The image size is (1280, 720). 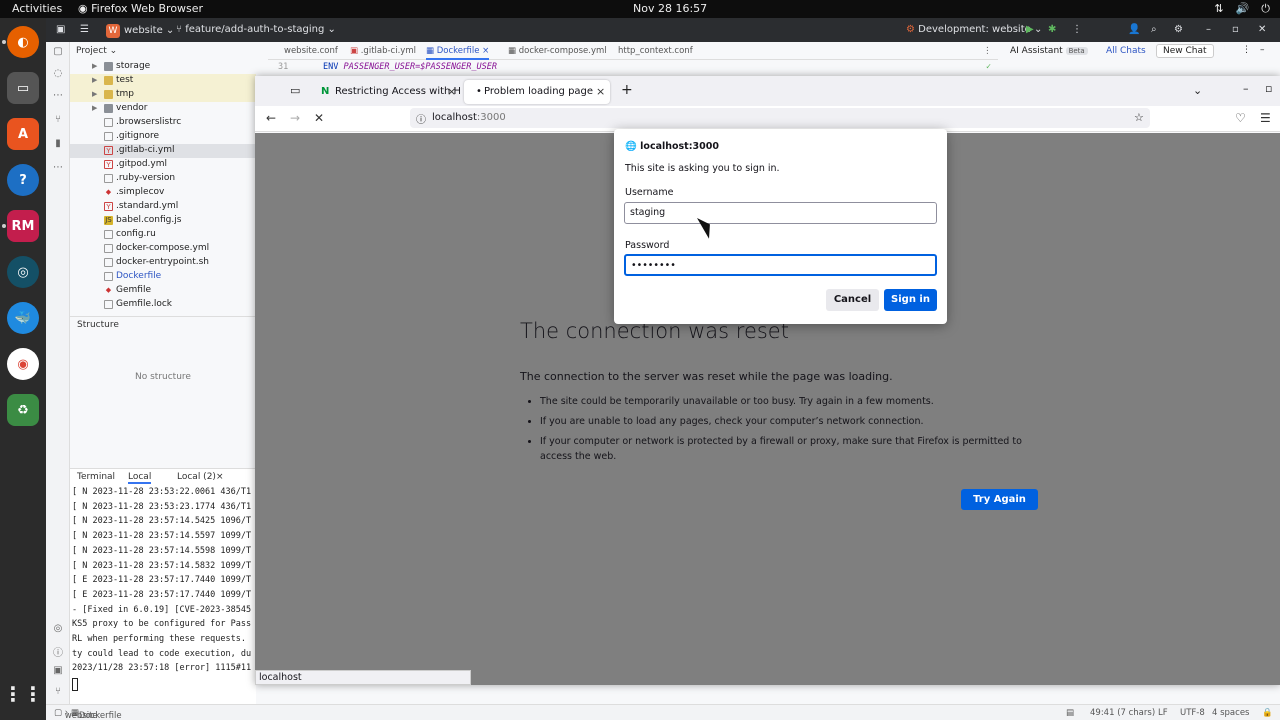 What do you see at coordinates (23, 42) in the screenshot?
I see `firefox-icon: ◐` at bounding box center [23, 42].